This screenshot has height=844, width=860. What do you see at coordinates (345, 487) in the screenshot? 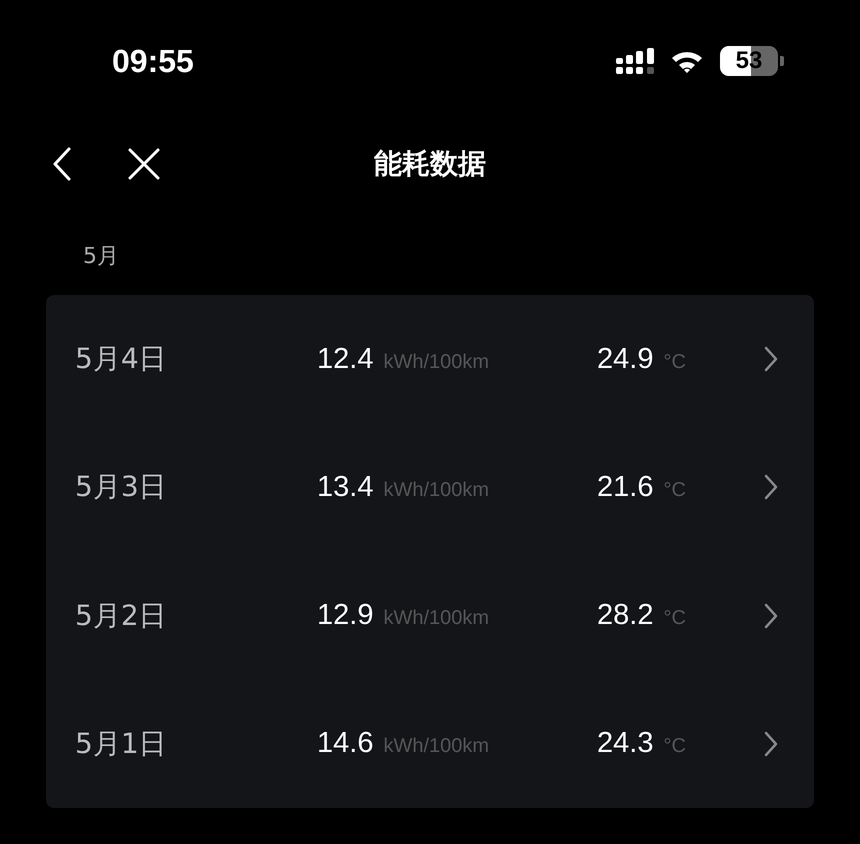
I see `consumption-value: 13.4` at bounding box center [345, 487].